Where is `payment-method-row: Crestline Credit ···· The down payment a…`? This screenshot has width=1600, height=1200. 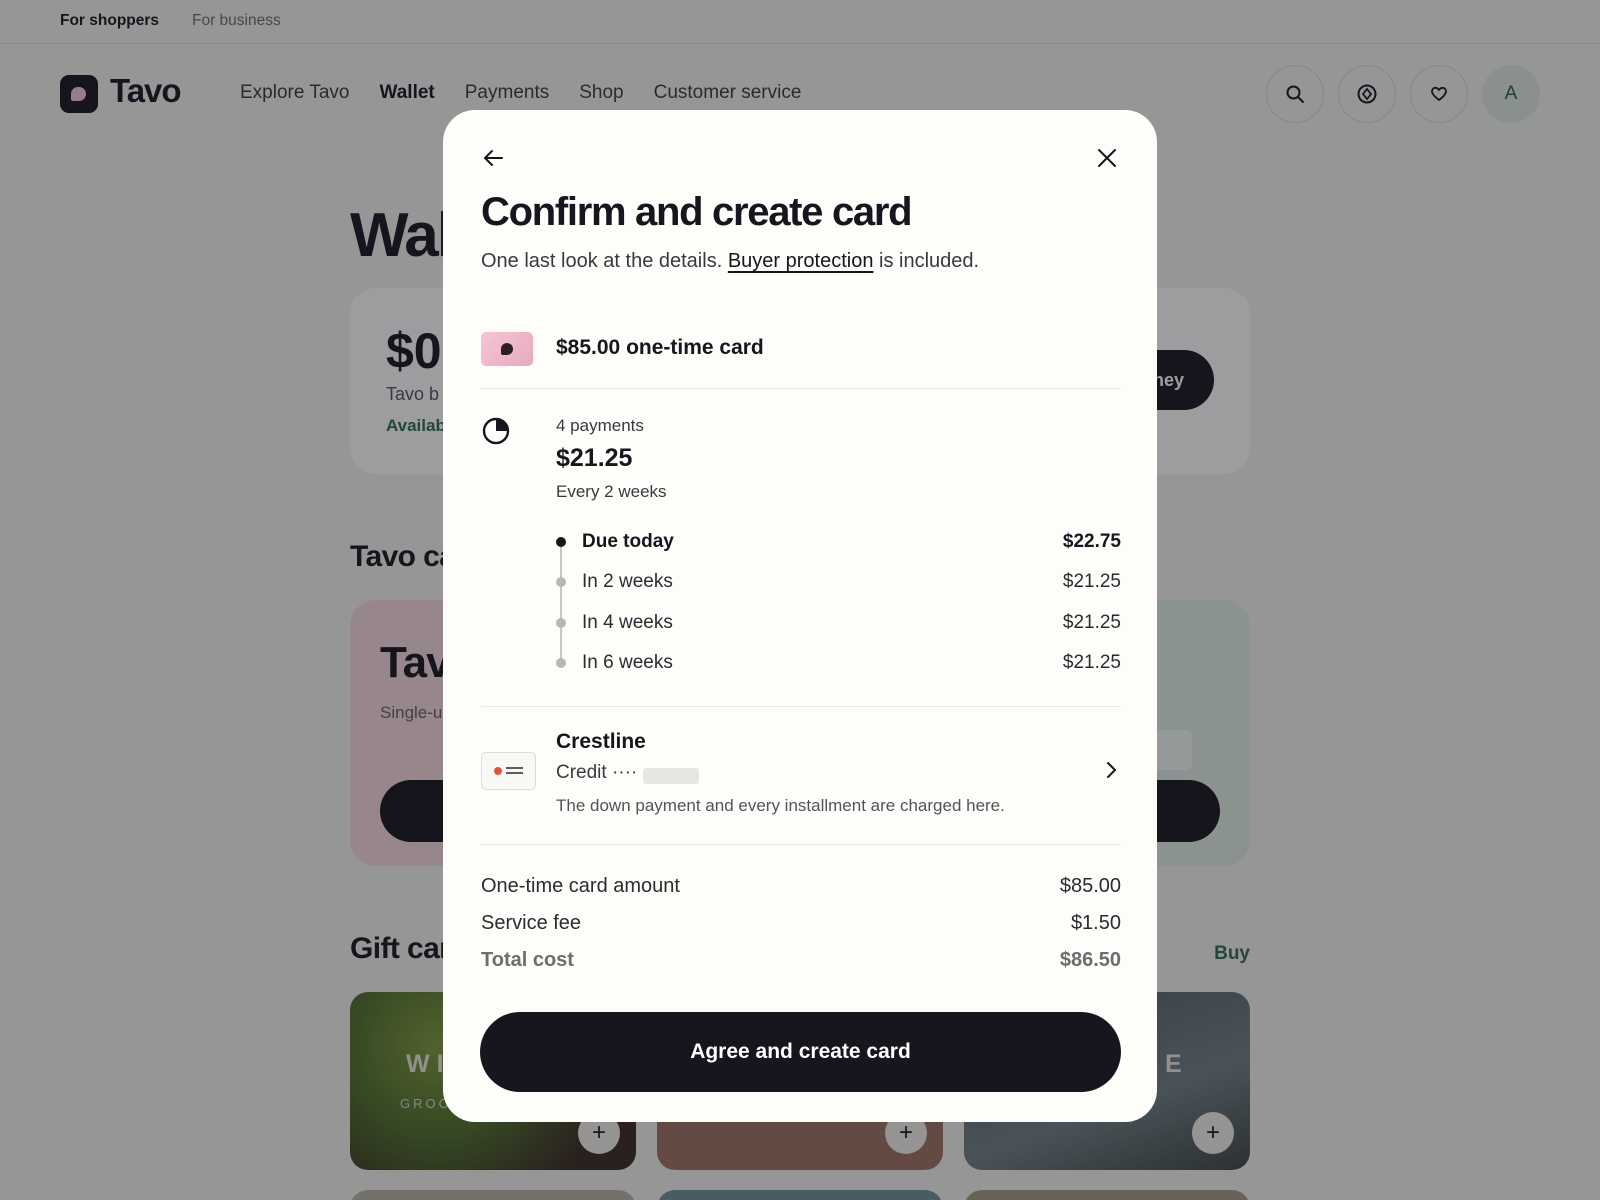 payment-method-row: Crestline Credit ···· The down payment a… is located at coordinates (801, 783).